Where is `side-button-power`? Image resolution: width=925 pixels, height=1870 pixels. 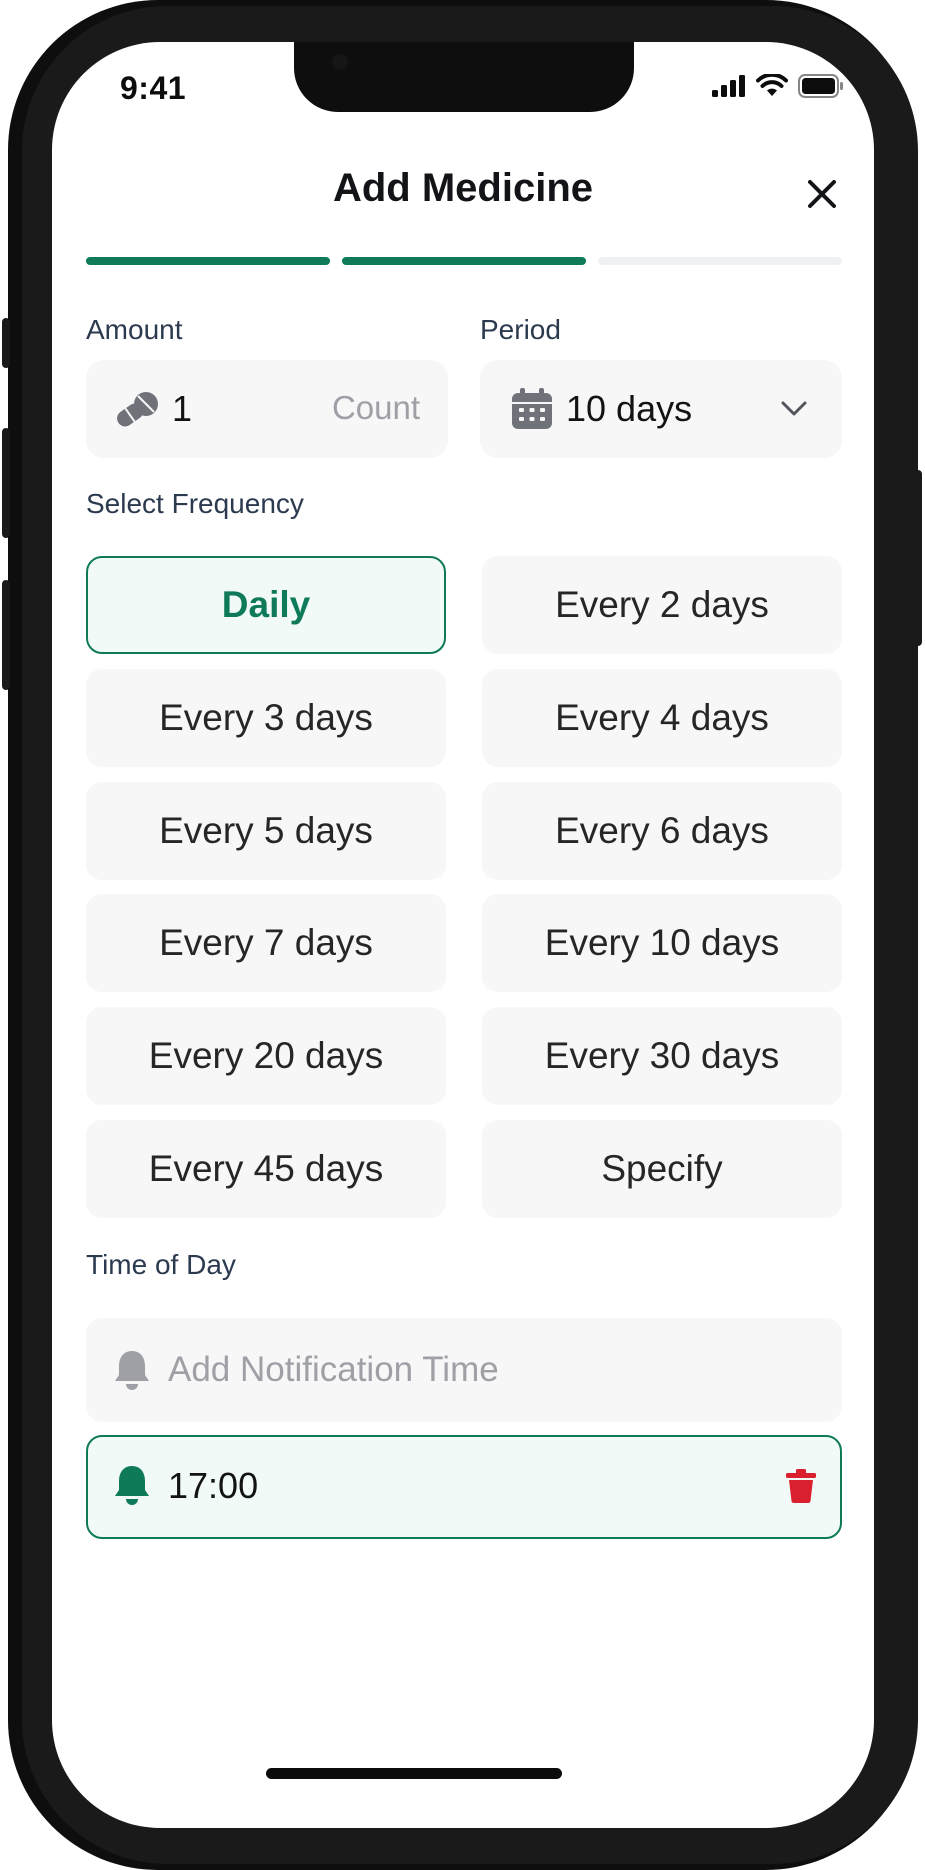
side-button-power is located at coordinates (918, 558).